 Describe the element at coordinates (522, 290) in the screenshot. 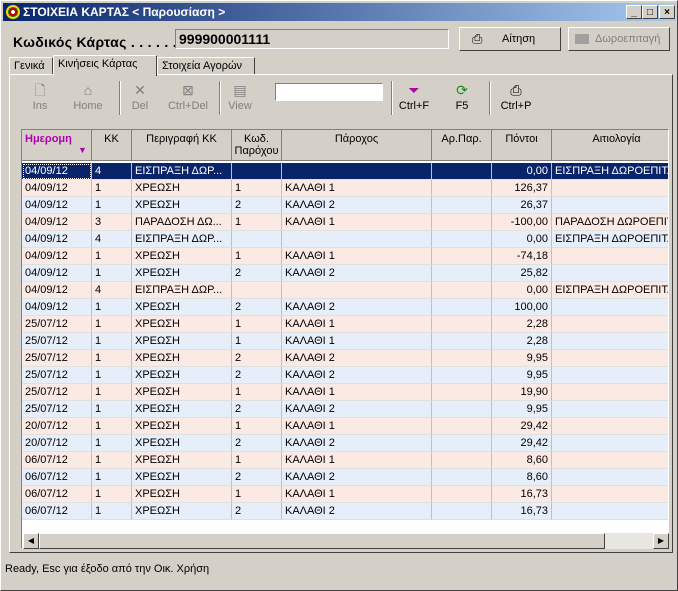

I see `cell-points: 0,00` at that location.